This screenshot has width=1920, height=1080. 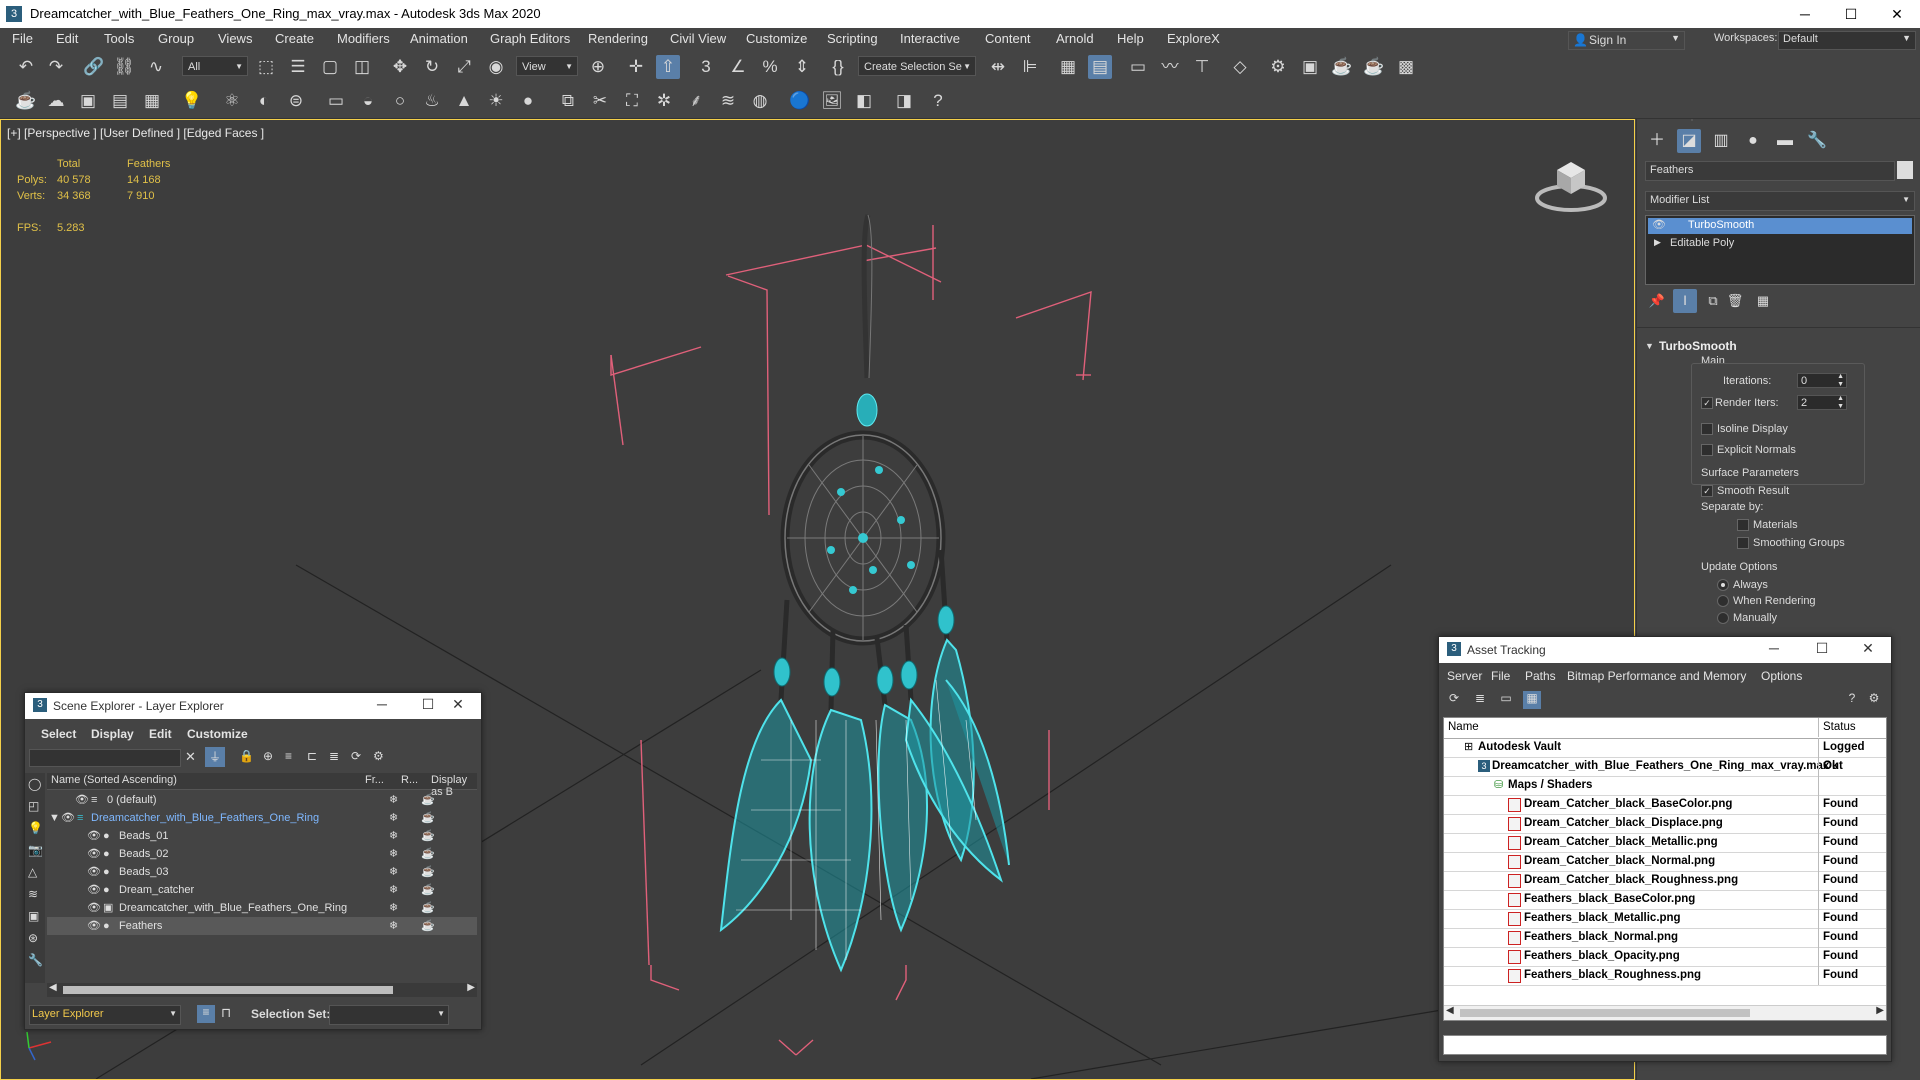 What do you see at coordinates (1130, 38) in the screenshot?
I see `menu-help: Help` at bounding box center [1130, 38].